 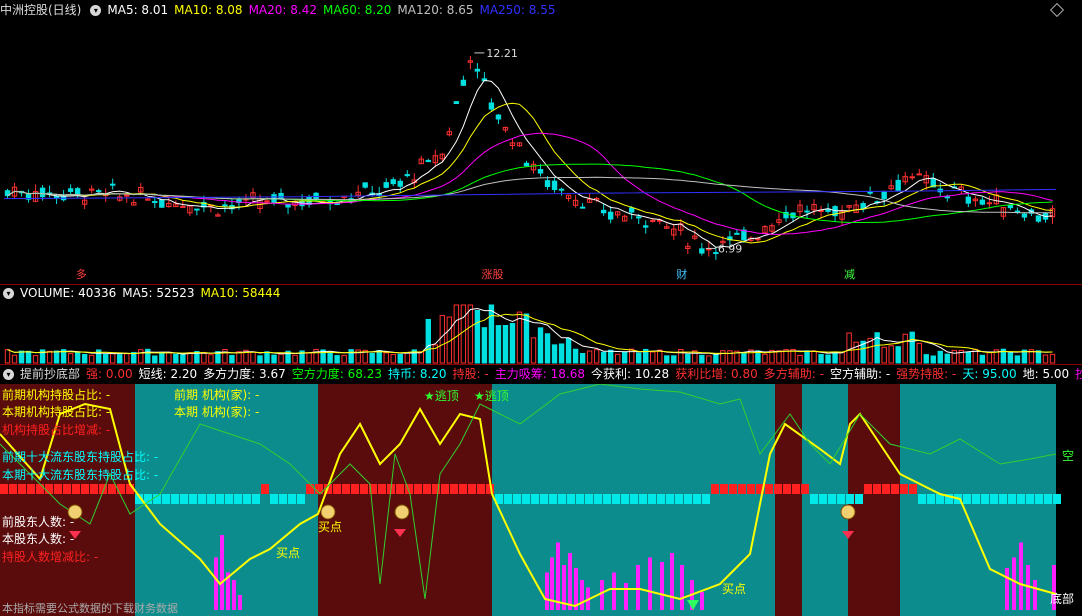 What do you see at coordinates (96, 10) in the screenshot?
I see `settings-chevron-icon: ▾` at bounding box center [96, 10].